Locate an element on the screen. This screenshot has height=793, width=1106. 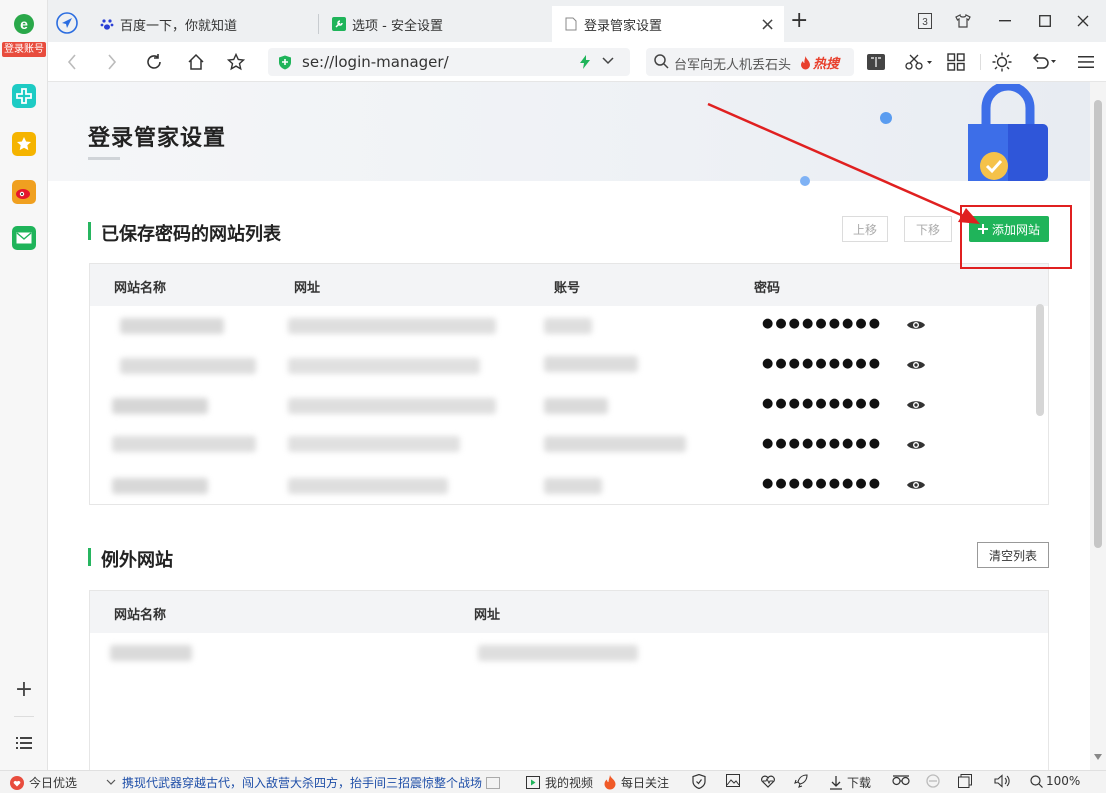
today-pick: 今日优选 is located at coordinates (43, 782).